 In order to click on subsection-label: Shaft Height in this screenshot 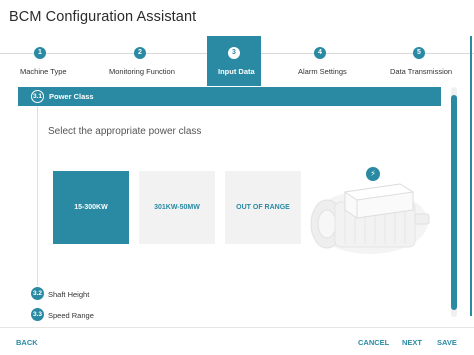, I will do `click(69, 294)`.